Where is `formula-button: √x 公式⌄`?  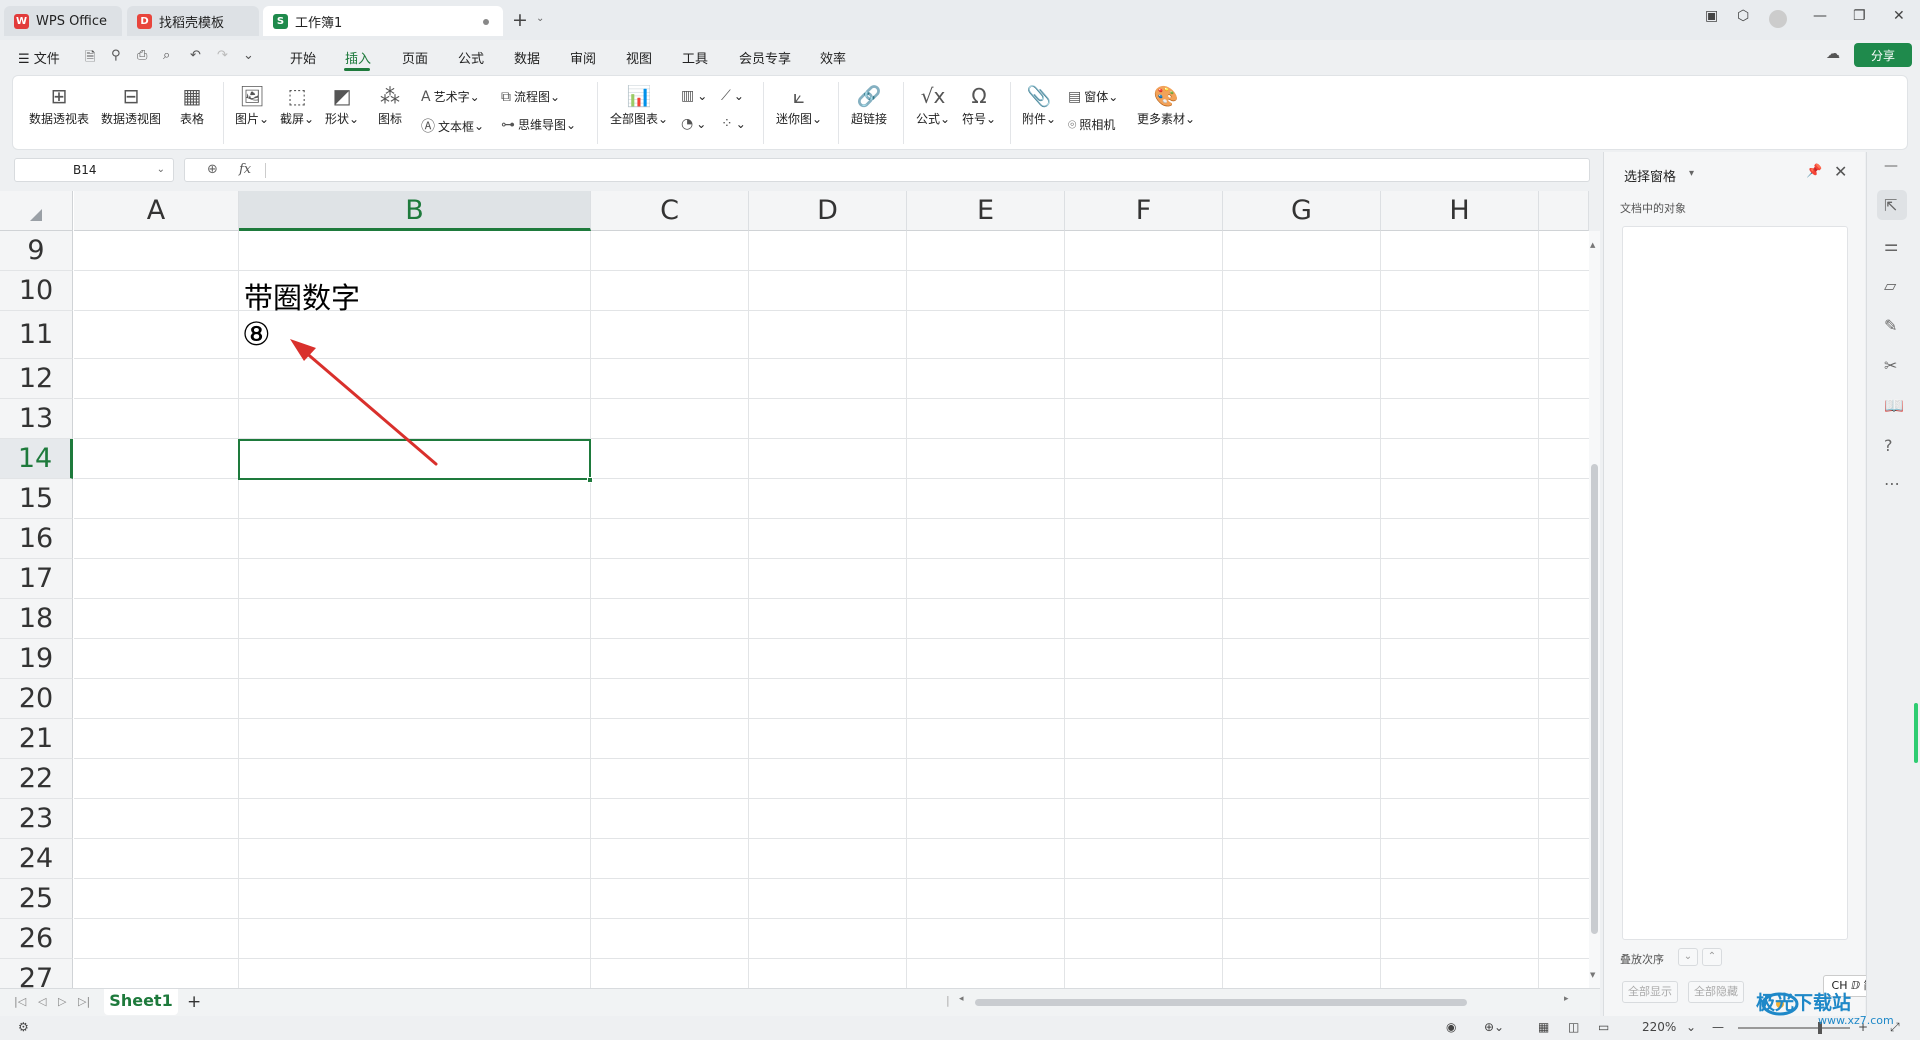
formula-button: √x 公式⌄ is located at coordinates (933, 104).